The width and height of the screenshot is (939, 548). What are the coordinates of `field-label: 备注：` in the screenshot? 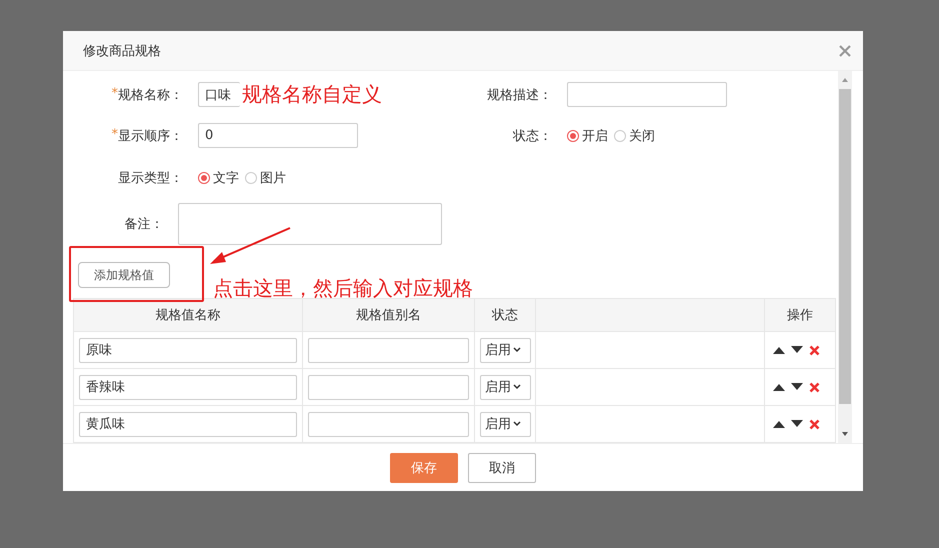 It's located at (144, 224).